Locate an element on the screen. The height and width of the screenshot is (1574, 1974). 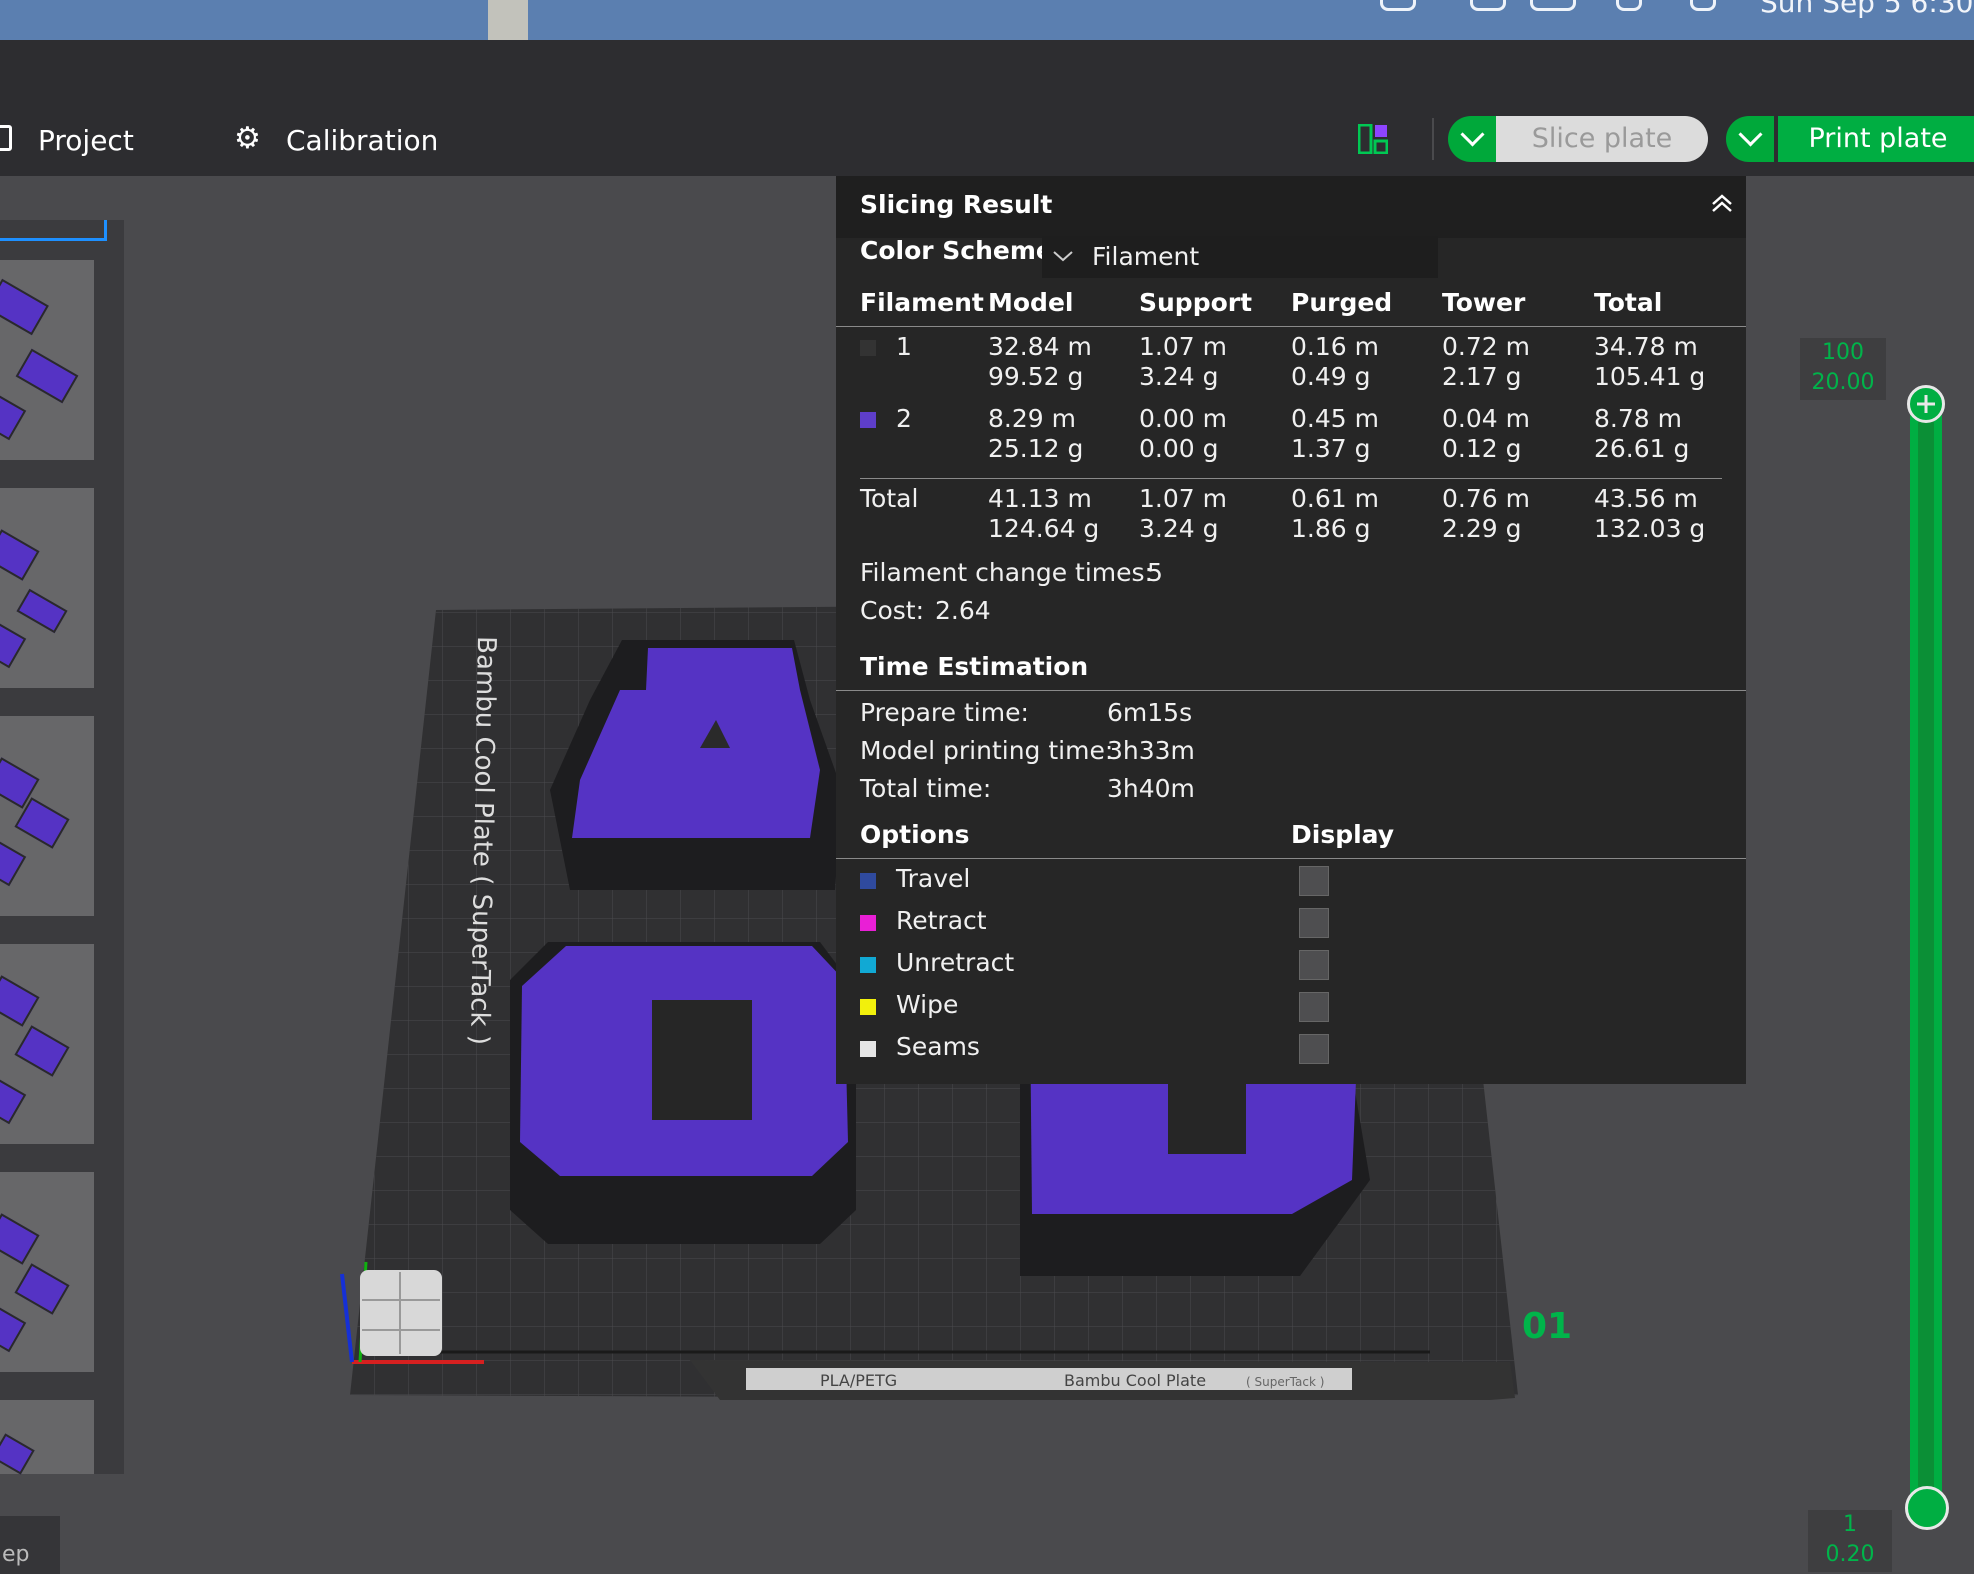
col-header-filament: Filament is located at coordinates (922, 302).